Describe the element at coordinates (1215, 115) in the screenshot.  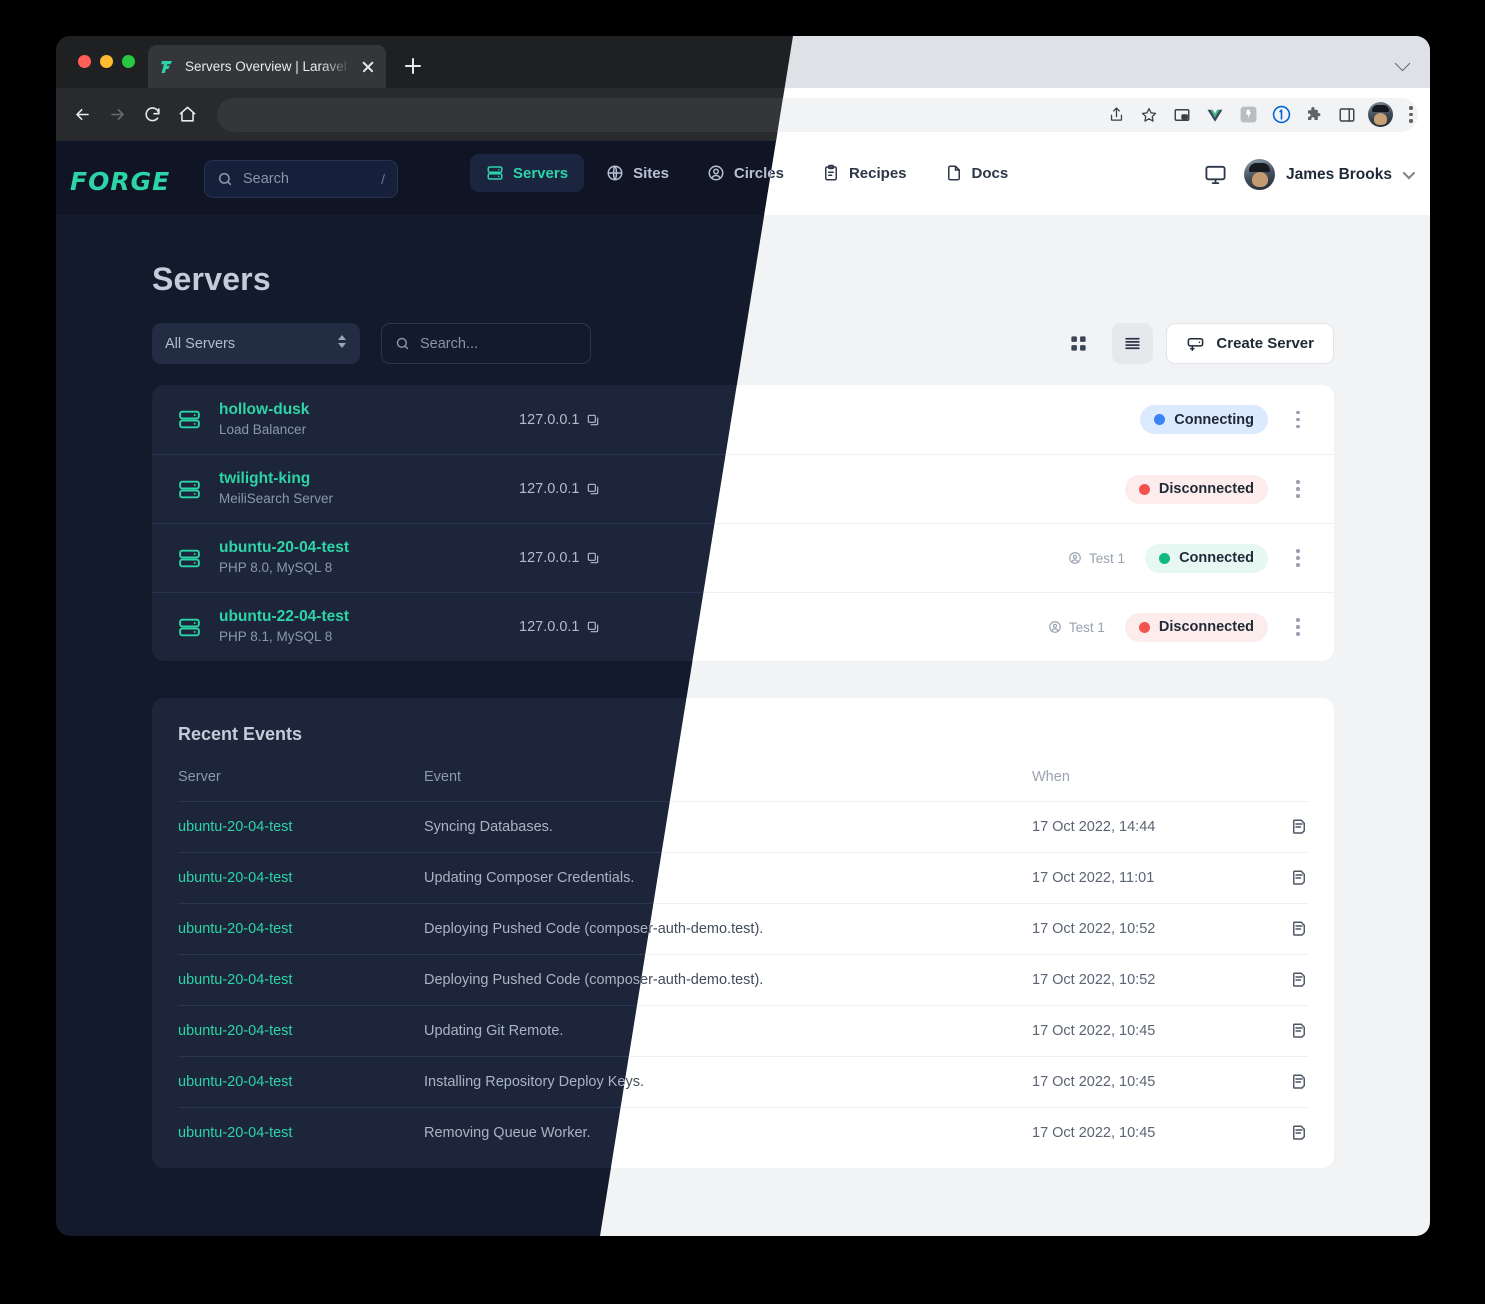
I see `vue-devtools-icon` at that location.